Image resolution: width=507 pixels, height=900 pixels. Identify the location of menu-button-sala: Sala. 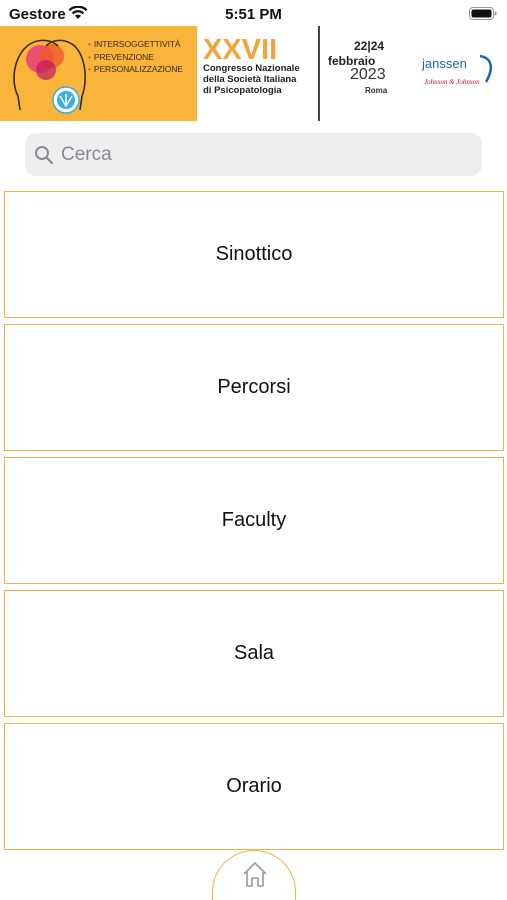
(254, 653).